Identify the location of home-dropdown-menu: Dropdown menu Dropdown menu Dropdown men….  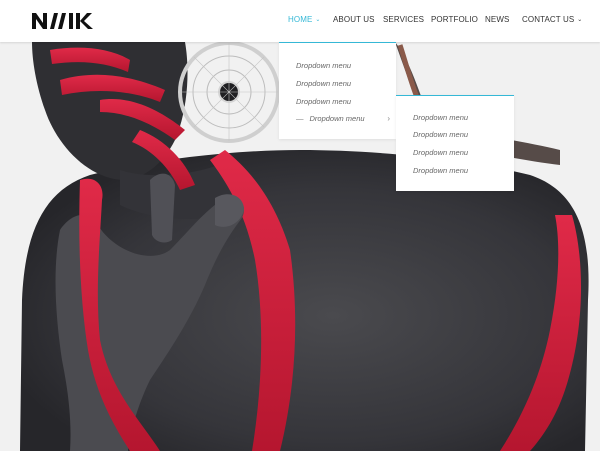
(337, 90).